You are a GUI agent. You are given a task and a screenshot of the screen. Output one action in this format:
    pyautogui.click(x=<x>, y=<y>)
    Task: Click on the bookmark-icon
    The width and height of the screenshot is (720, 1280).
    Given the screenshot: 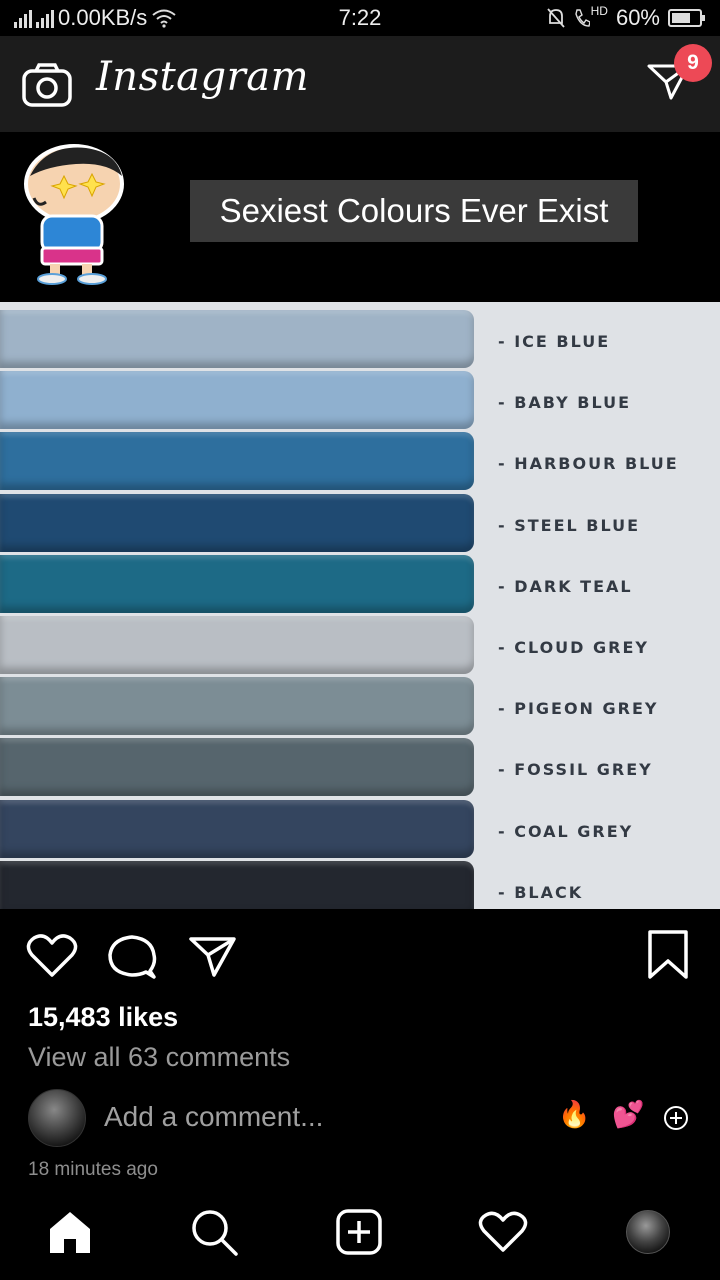 What is the action you would take?
    pyautogui.click(x=668, y=955)
    